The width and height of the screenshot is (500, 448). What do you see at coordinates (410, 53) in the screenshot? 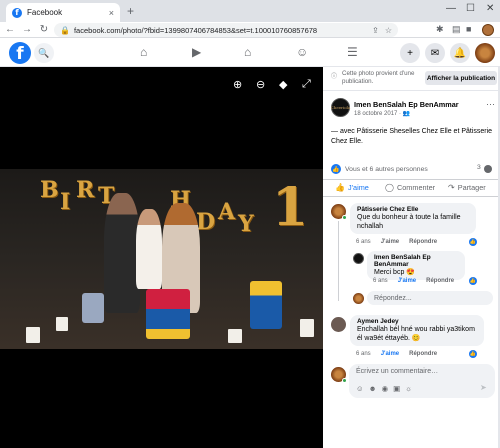
I see `create-button: +` at bounding box center [410, 53].